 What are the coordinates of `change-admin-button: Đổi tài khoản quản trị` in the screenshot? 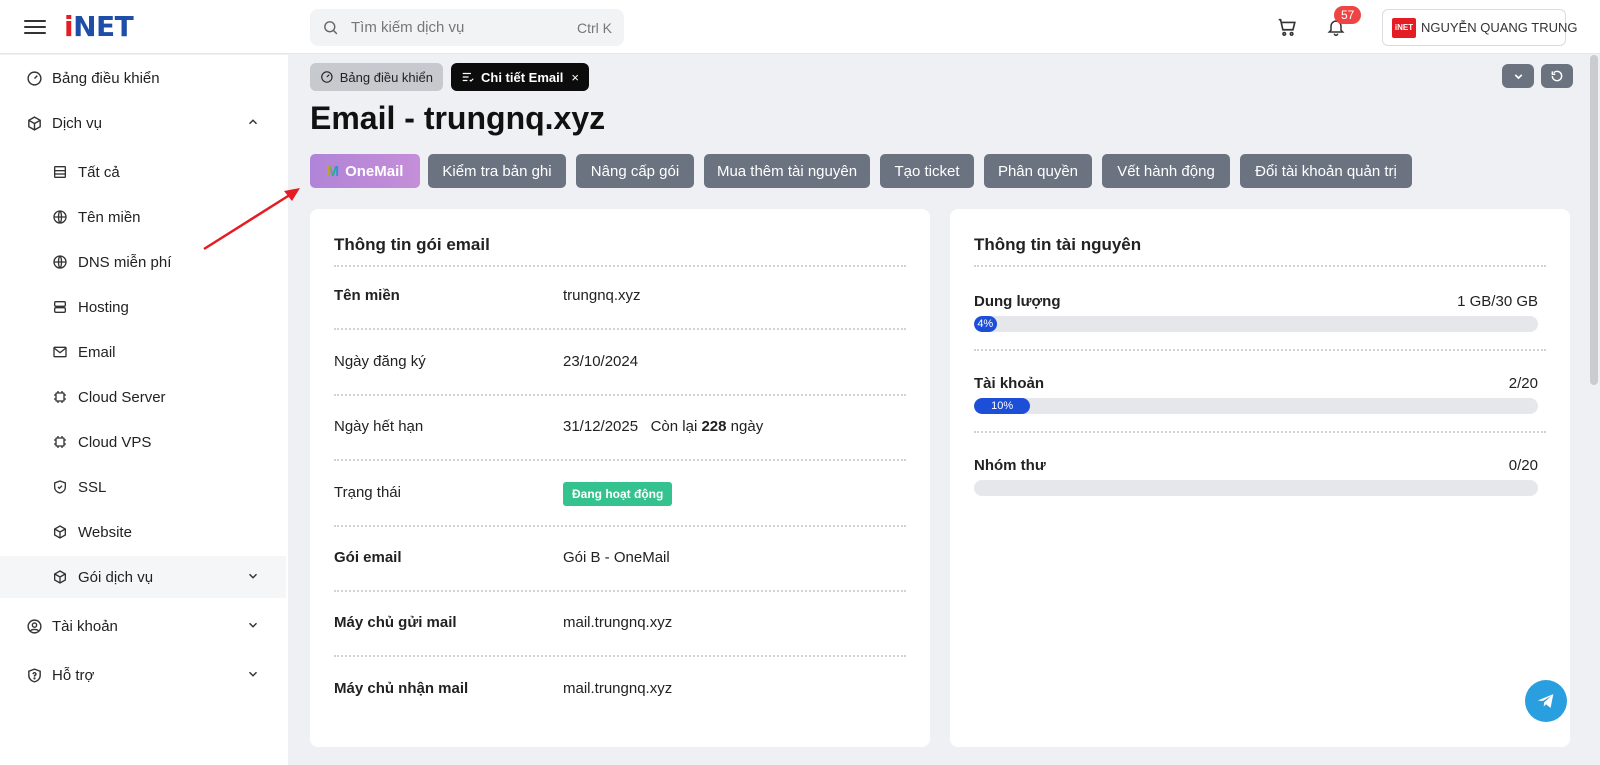 It's located at (1326, 171).